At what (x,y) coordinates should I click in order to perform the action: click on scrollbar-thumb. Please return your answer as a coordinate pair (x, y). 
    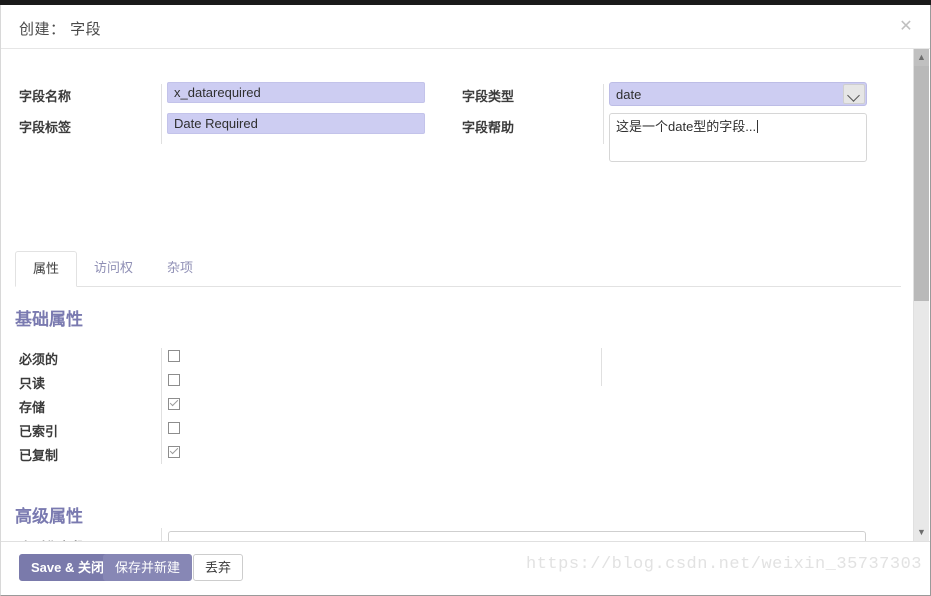
    Looking at the image, I should click on (921, 183).